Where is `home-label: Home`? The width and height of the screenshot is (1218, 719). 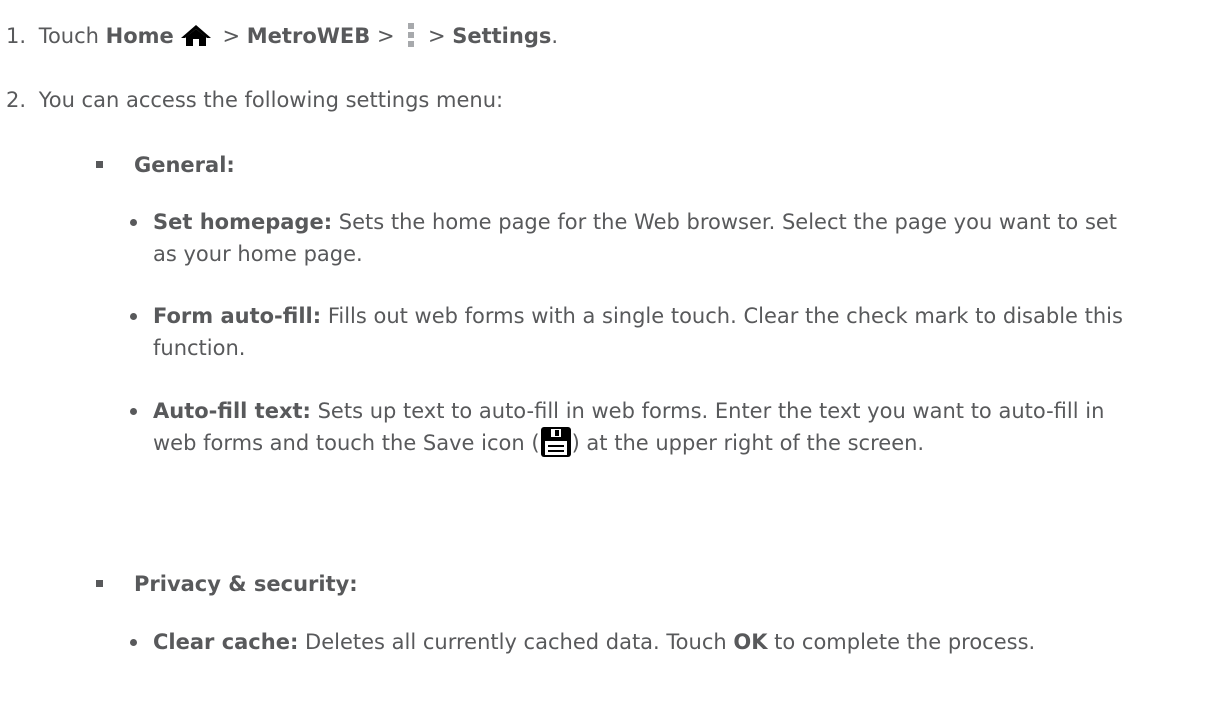
home-label: Home is located at coordinates (139, 36).